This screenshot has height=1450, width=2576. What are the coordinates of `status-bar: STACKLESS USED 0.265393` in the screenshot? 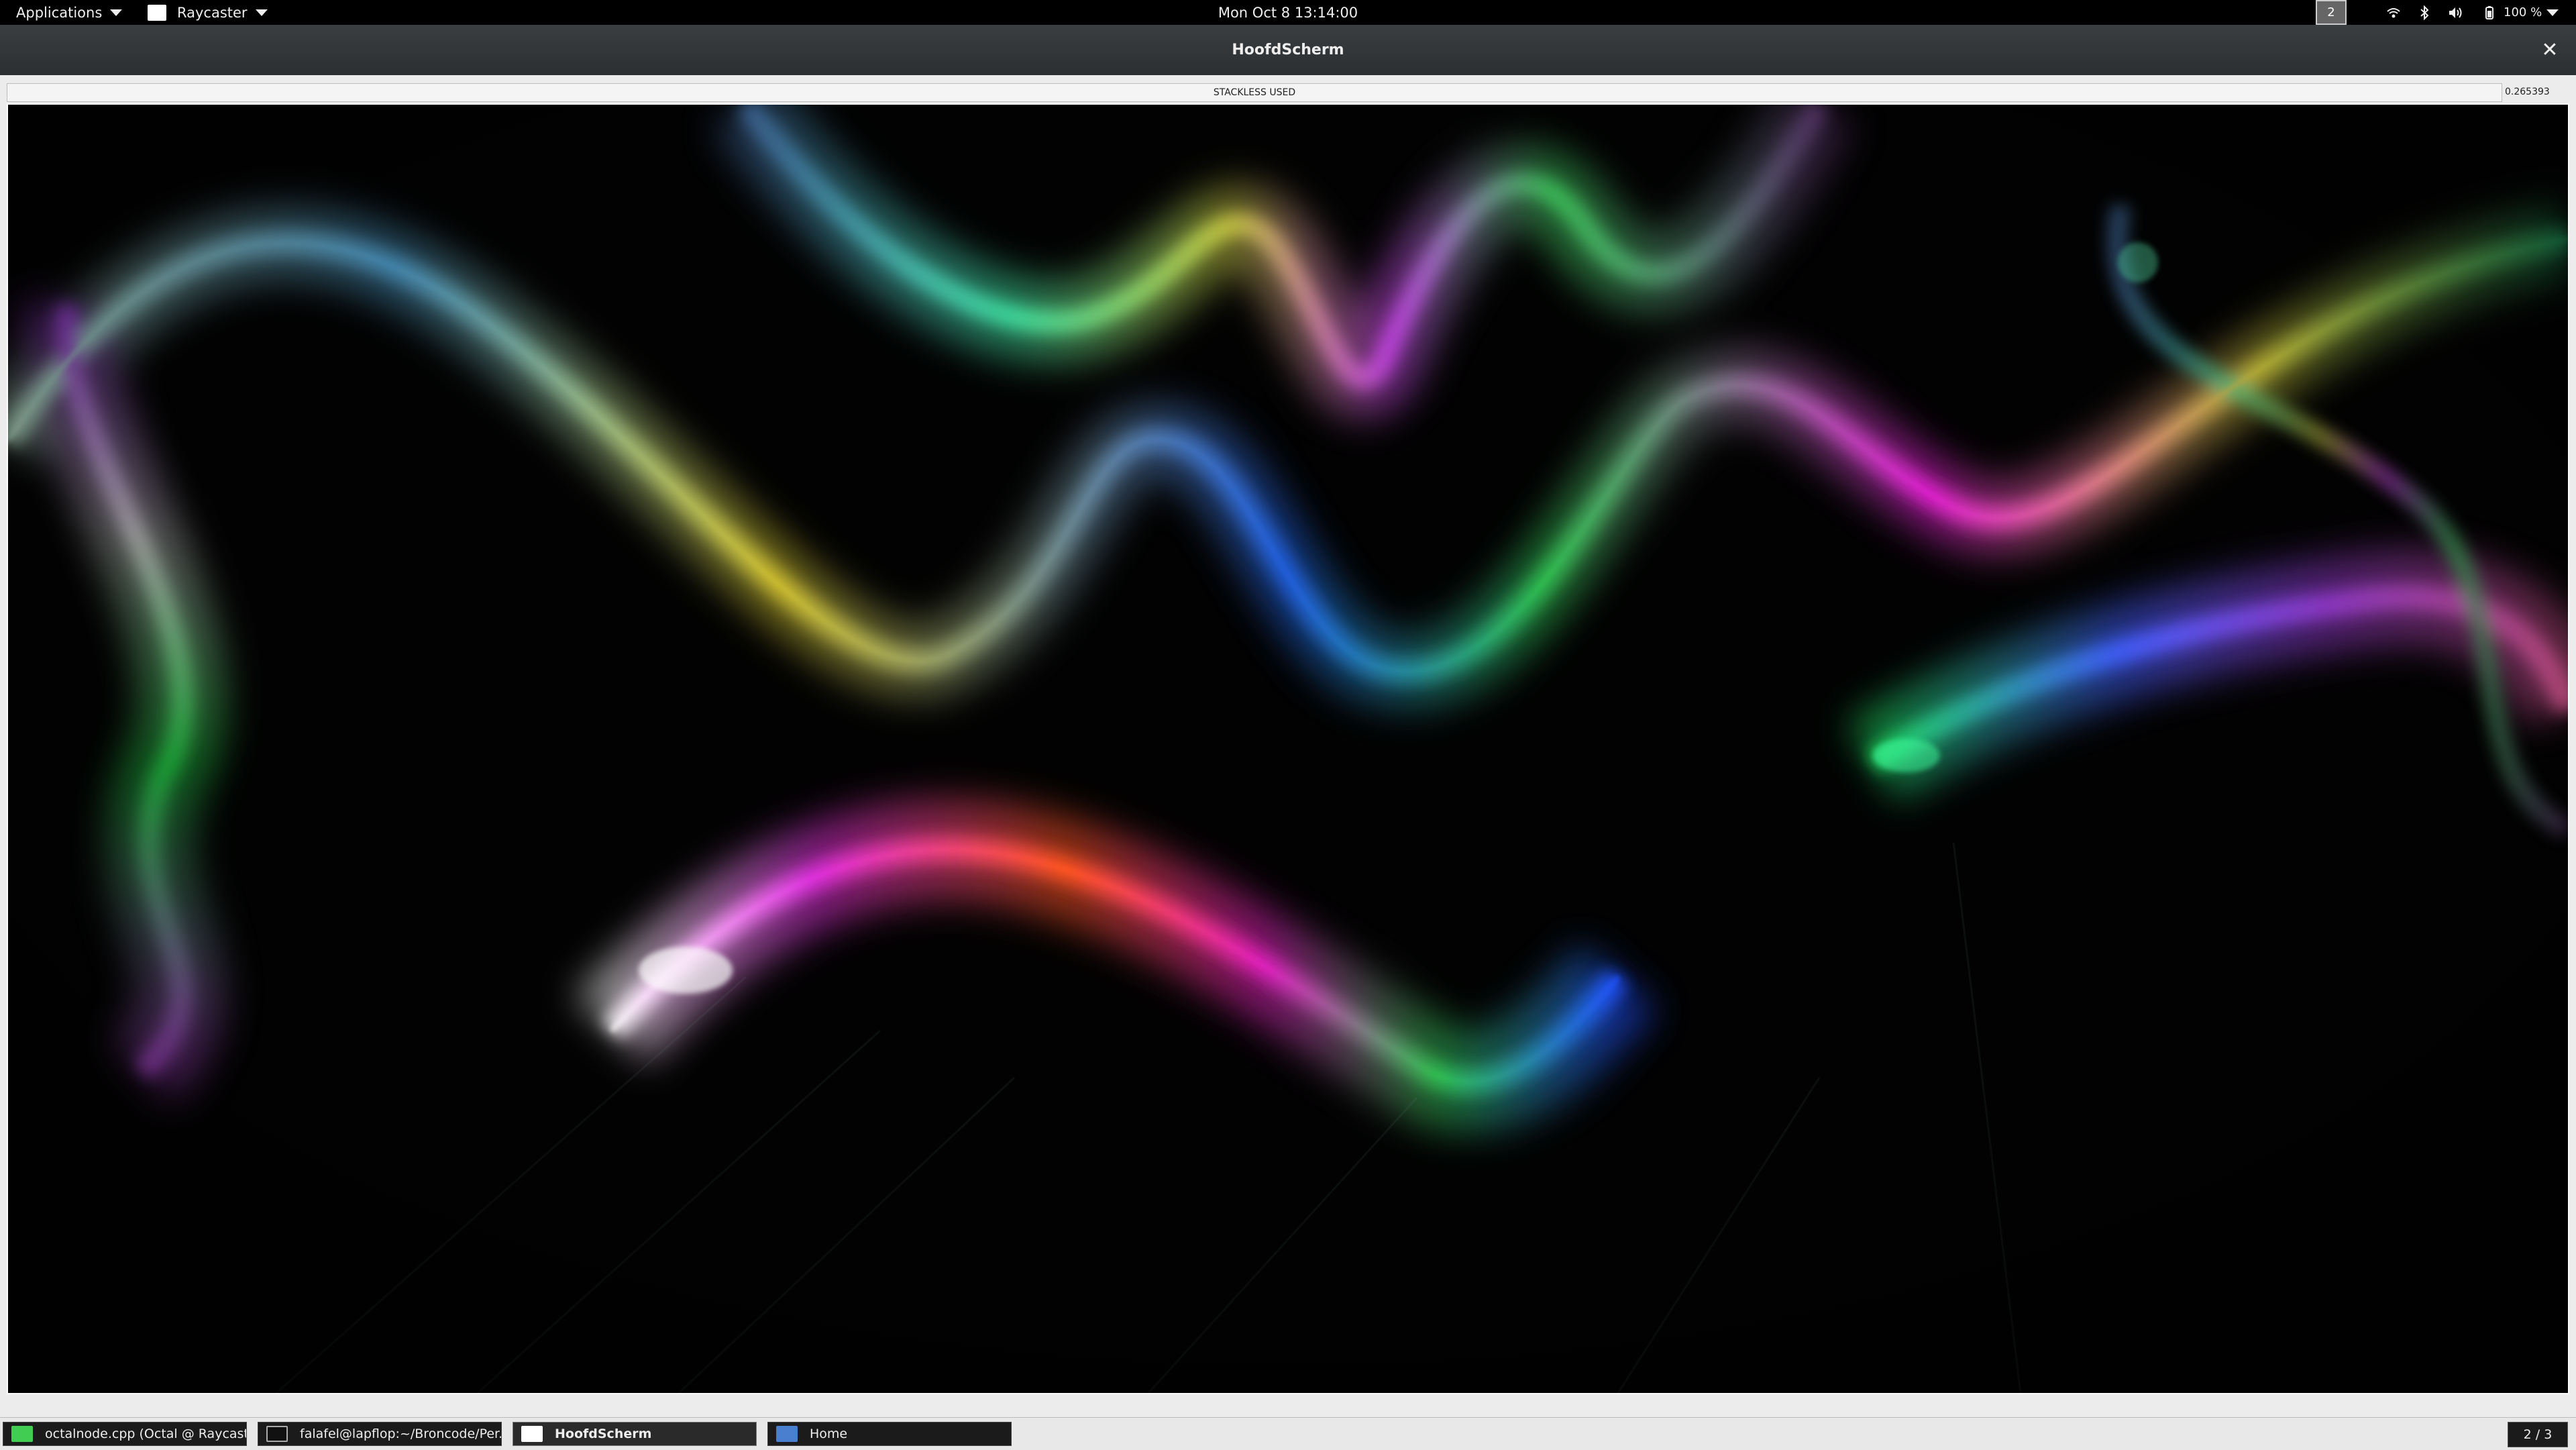 It's located at (1288, 92).